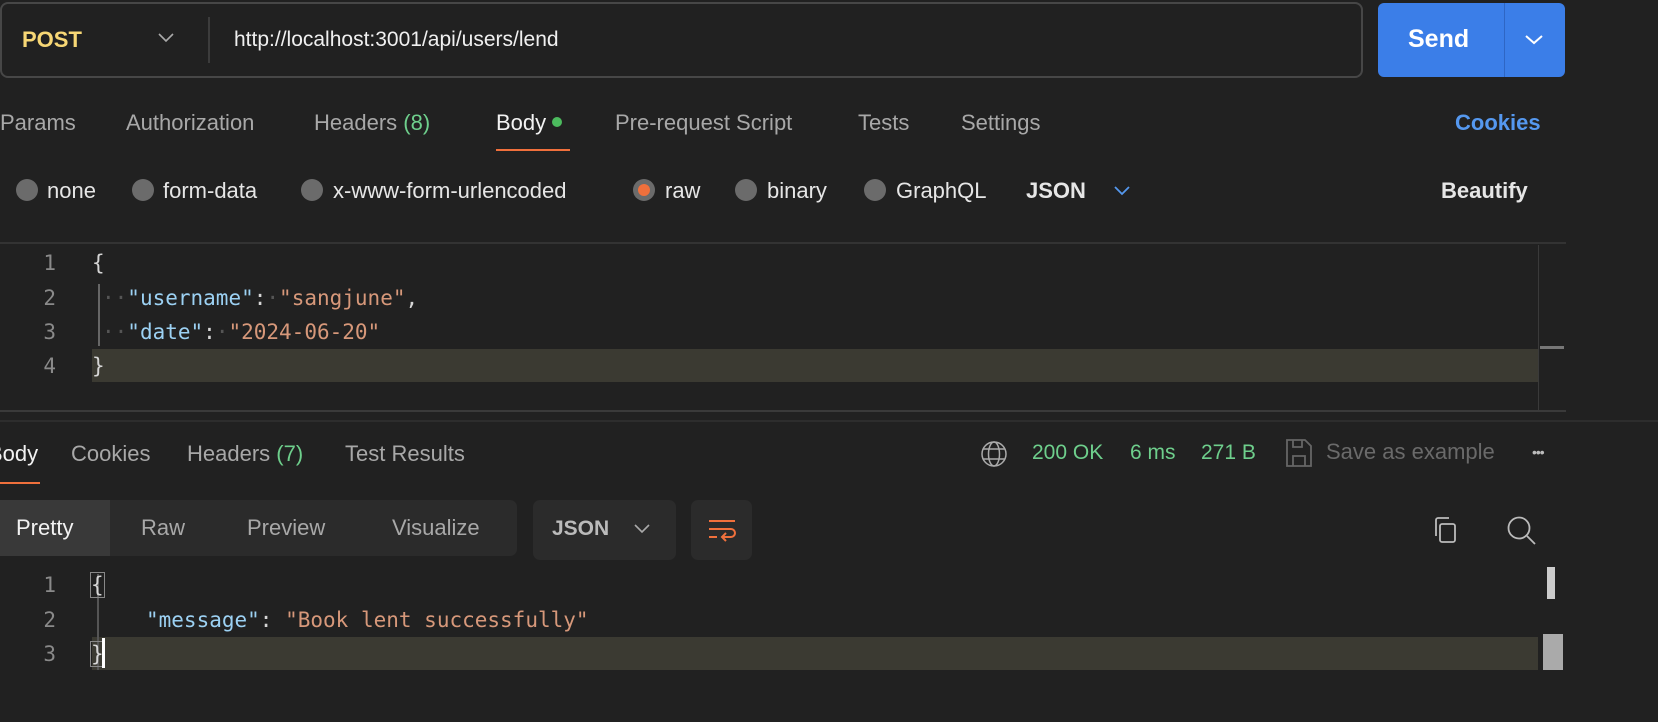 The height and width of the screenshot is (722, 1658). I want to click on view-visualize: Visualize, so click(436, 528).